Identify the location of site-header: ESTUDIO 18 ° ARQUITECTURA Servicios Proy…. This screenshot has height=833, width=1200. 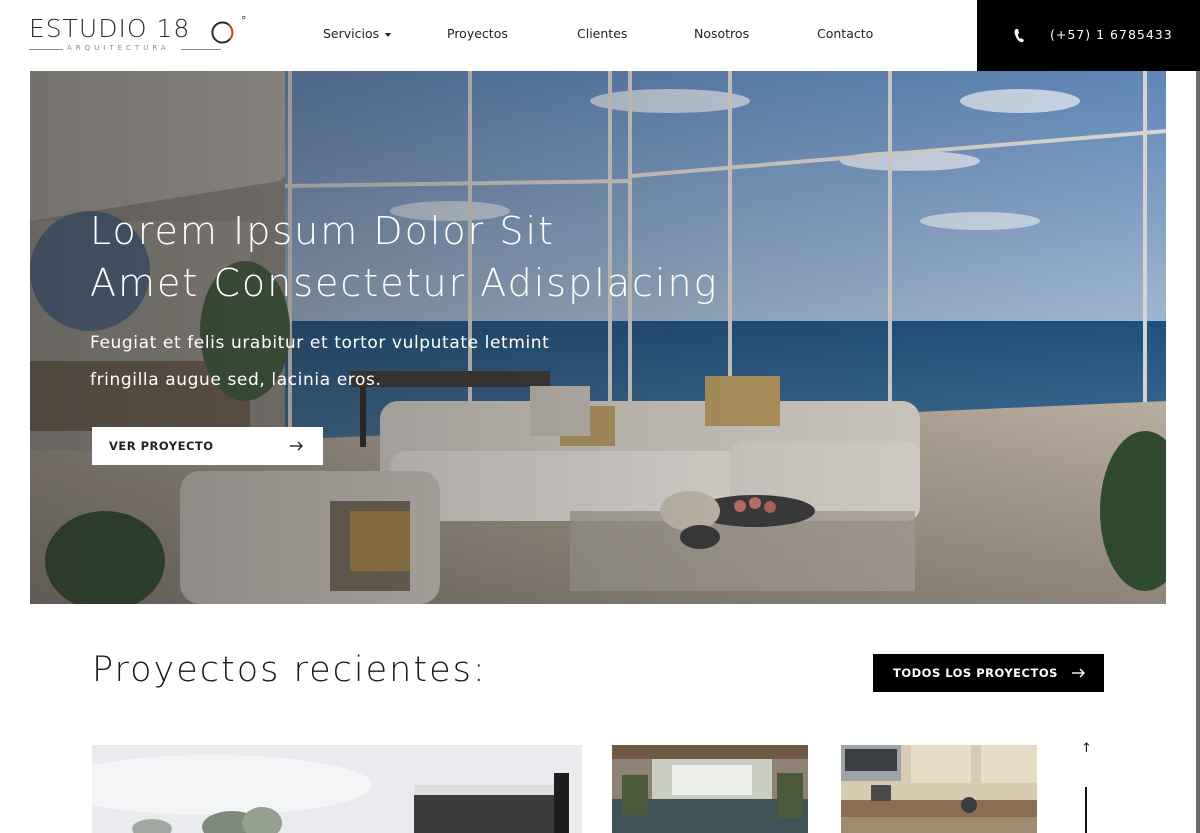
(600, 35).